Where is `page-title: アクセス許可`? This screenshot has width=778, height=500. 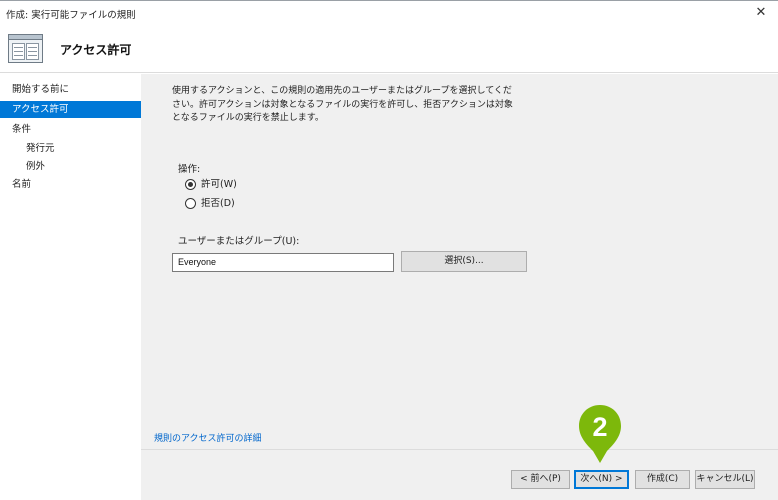 page-title: アクセス許可 is located at coordinates (96, 50).